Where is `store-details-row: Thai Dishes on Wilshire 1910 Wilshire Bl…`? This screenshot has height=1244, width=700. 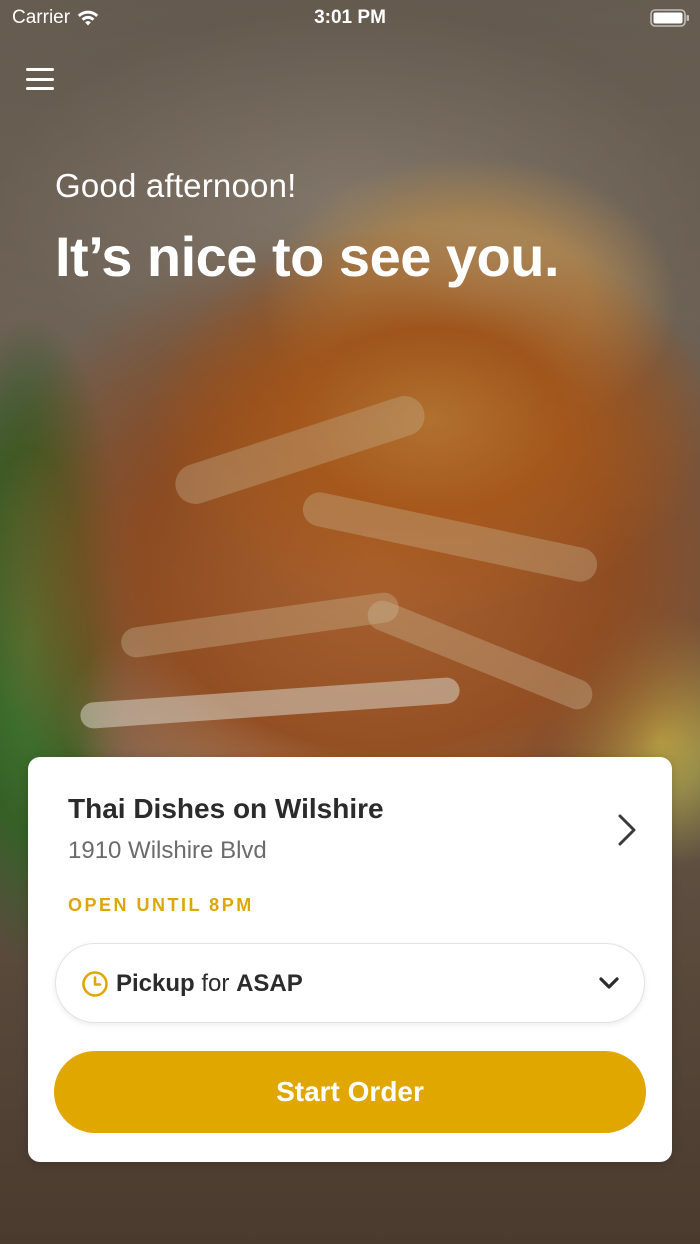
store-details-row: Thai Dishes on Wilshire 1910 Wilshire Bl… is located at coordinates (353, 833).